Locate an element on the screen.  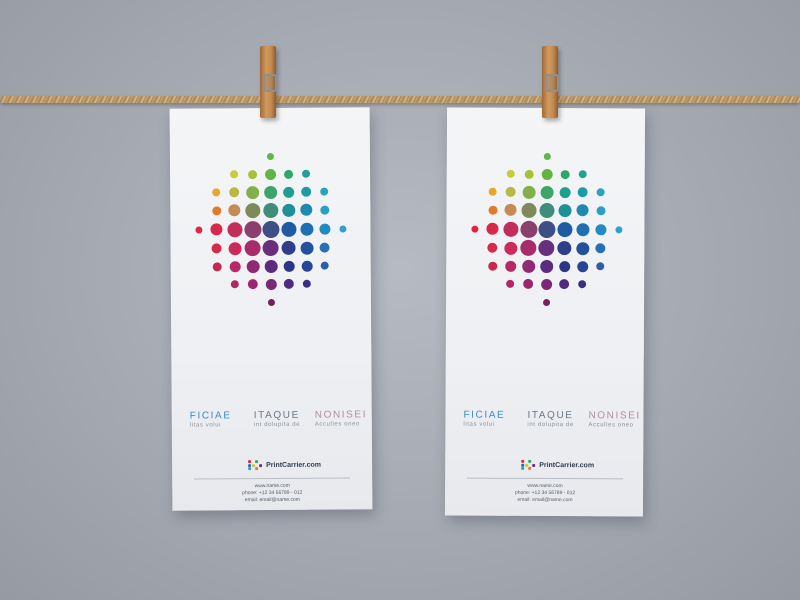
logo-text: PrintCarrier.com is located at coordinates (567, 465).